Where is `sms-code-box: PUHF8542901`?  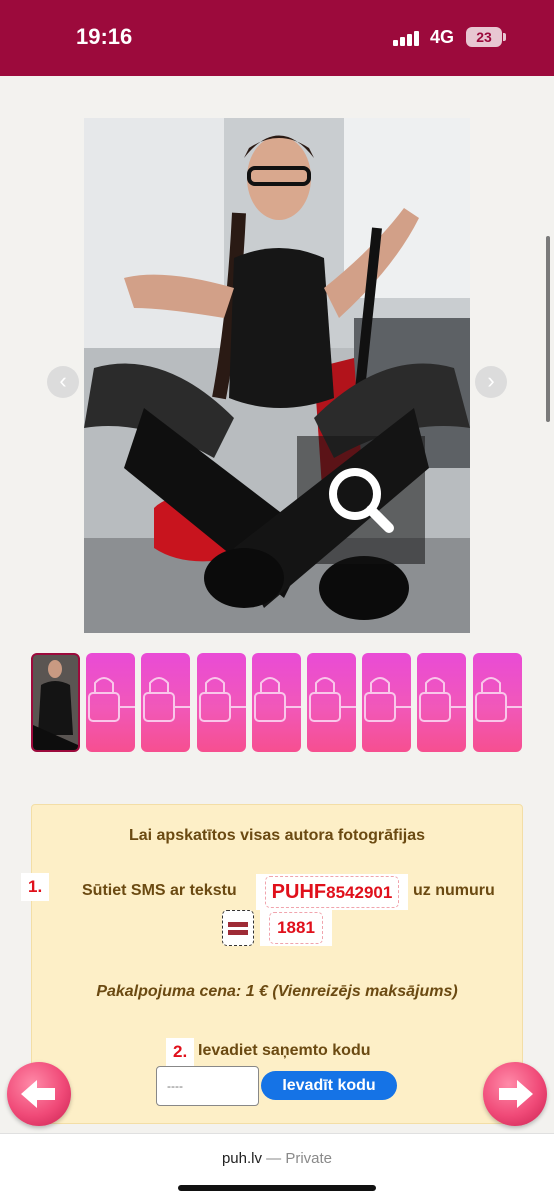 sms-code-box: PUHF8542901 is located at coordinates (332, 892).